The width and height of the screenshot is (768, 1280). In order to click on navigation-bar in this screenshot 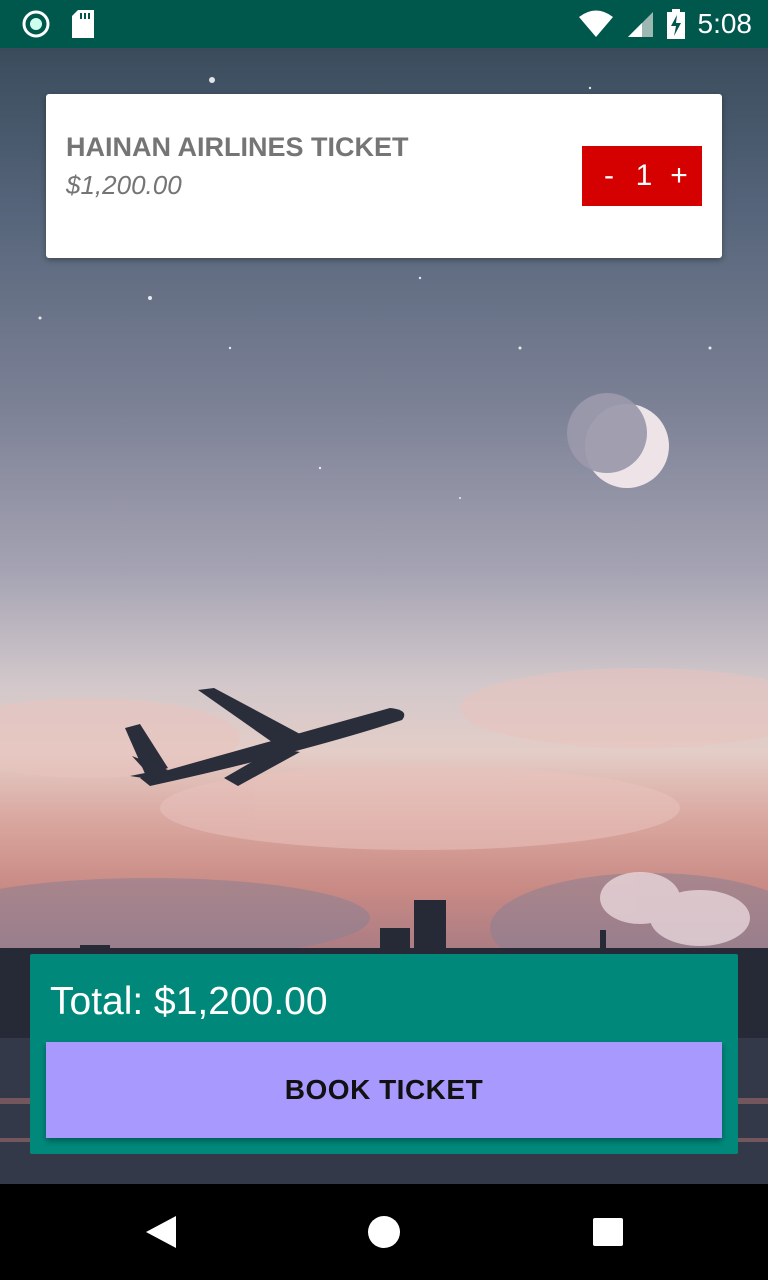, I will do `click(384, 1232)`.